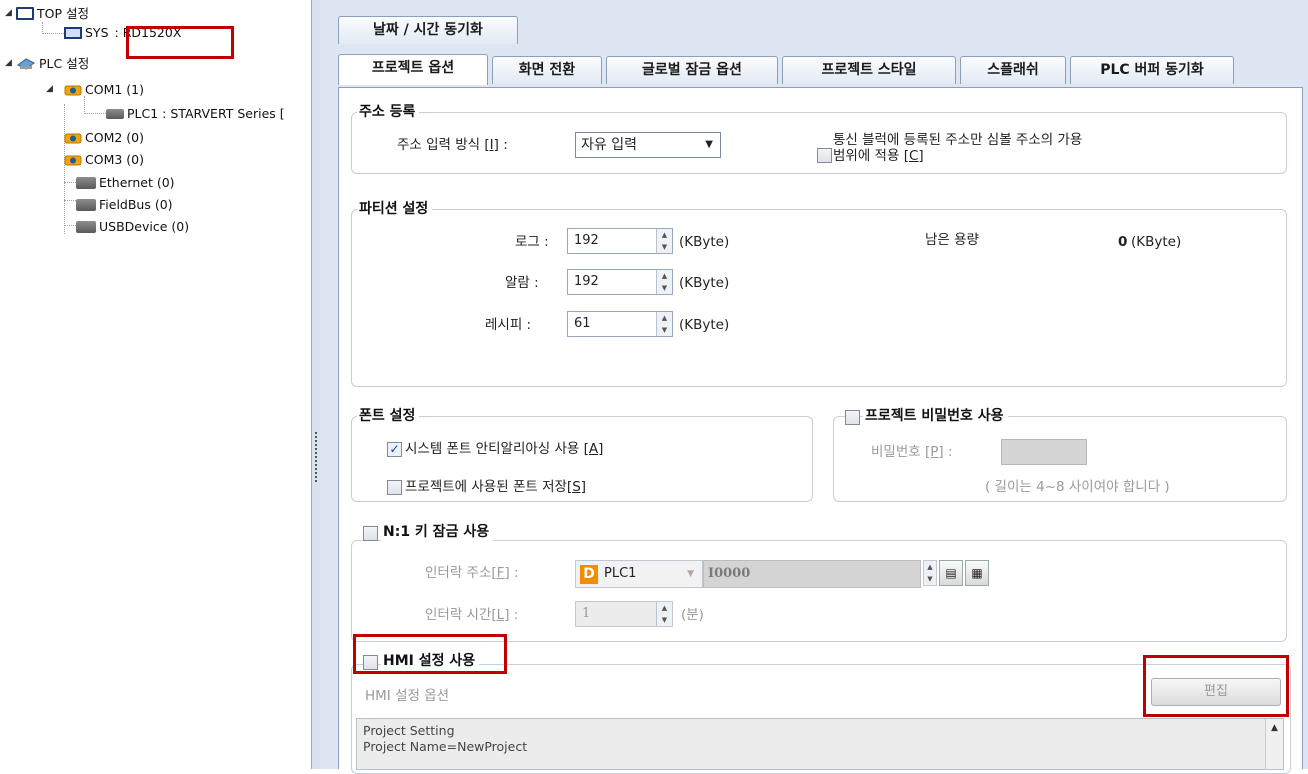 The image size is (1308, 774). What do you see at coordinates (63, 13) in the screenshot?
I see `tree-item-label: TOP 설정` at bounding box center [63, 13].